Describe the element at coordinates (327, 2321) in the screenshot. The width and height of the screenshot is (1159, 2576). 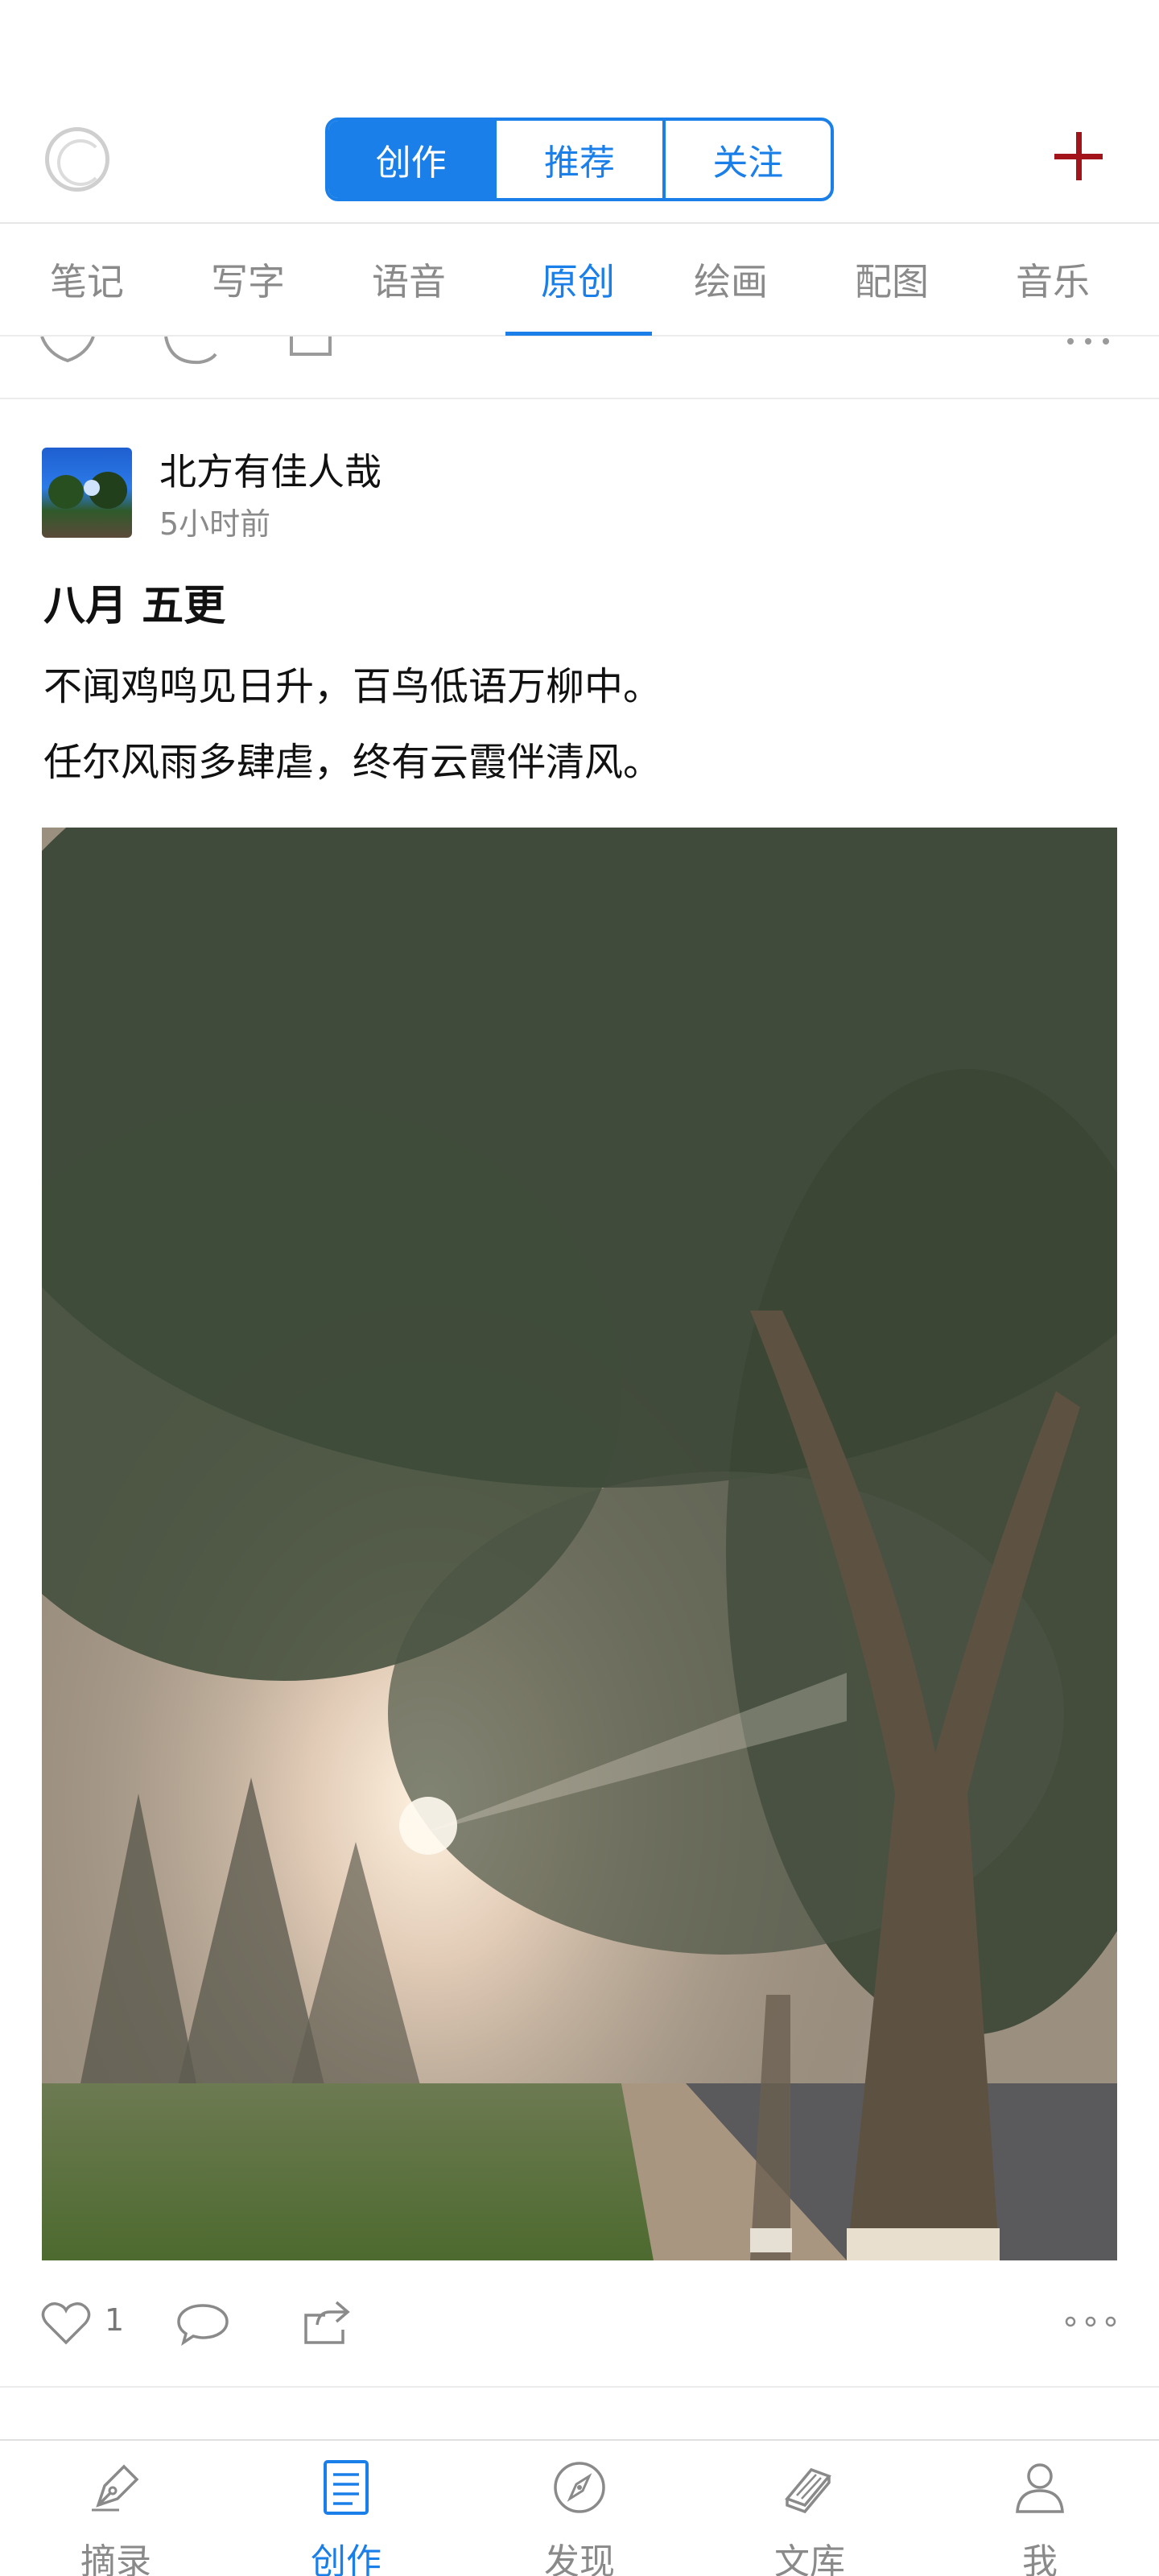
I see `share-icon` at that location.